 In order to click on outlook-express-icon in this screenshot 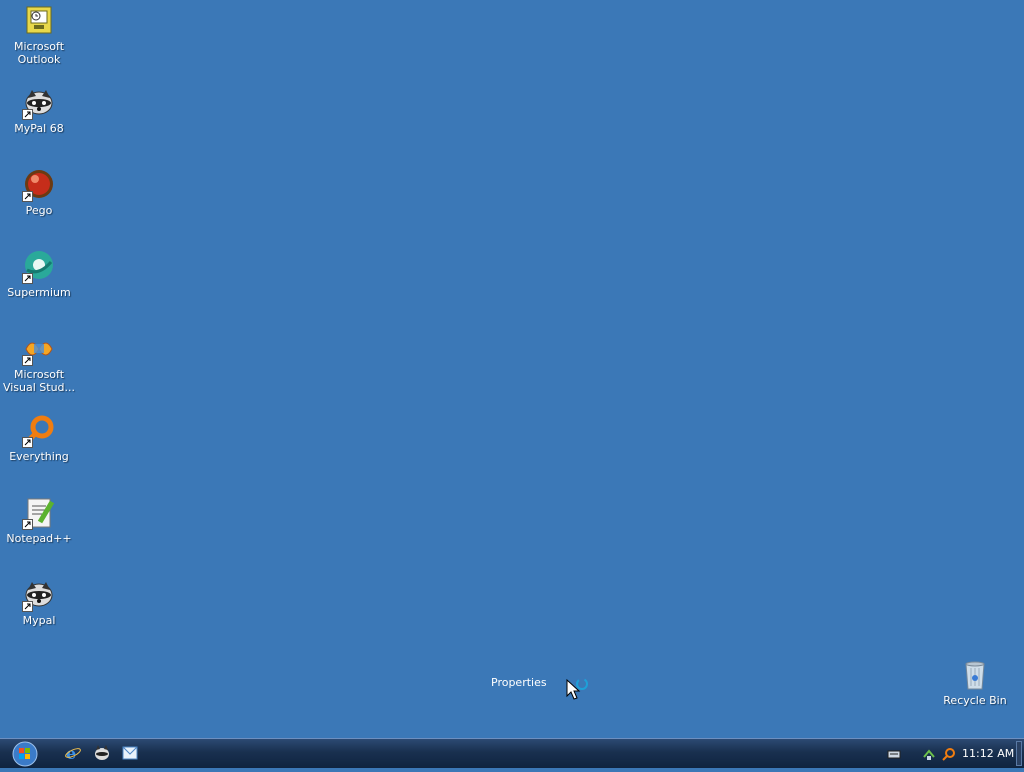, I will do `click(130, 753)`.